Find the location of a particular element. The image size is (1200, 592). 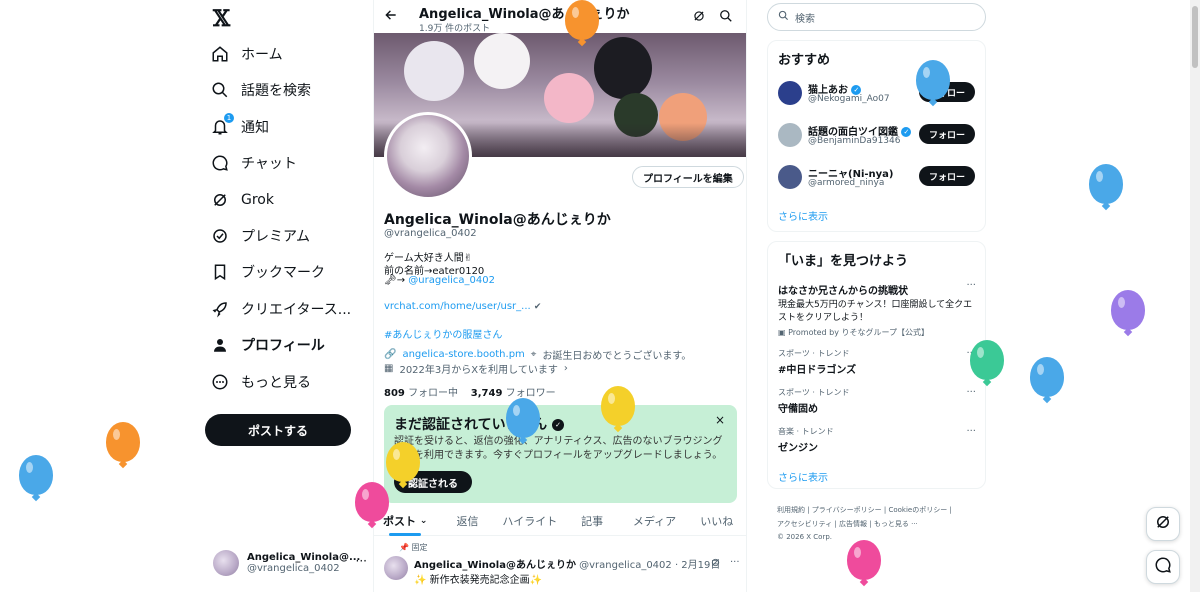

follow-suggestion: 話題の面白ツイ図鑑 ✓ @BenjaminDa91346 フォロー is located at coordinates (878, 136).